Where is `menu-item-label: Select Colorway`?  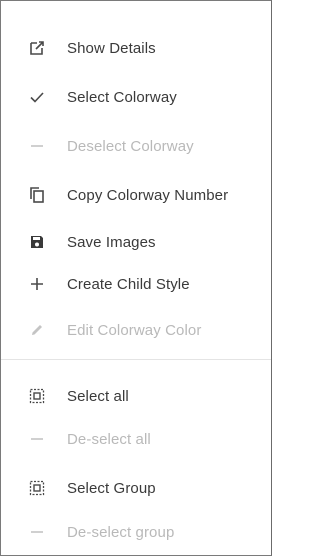 menu-item-label: Select Colorway is located at coordinates (122, 97).